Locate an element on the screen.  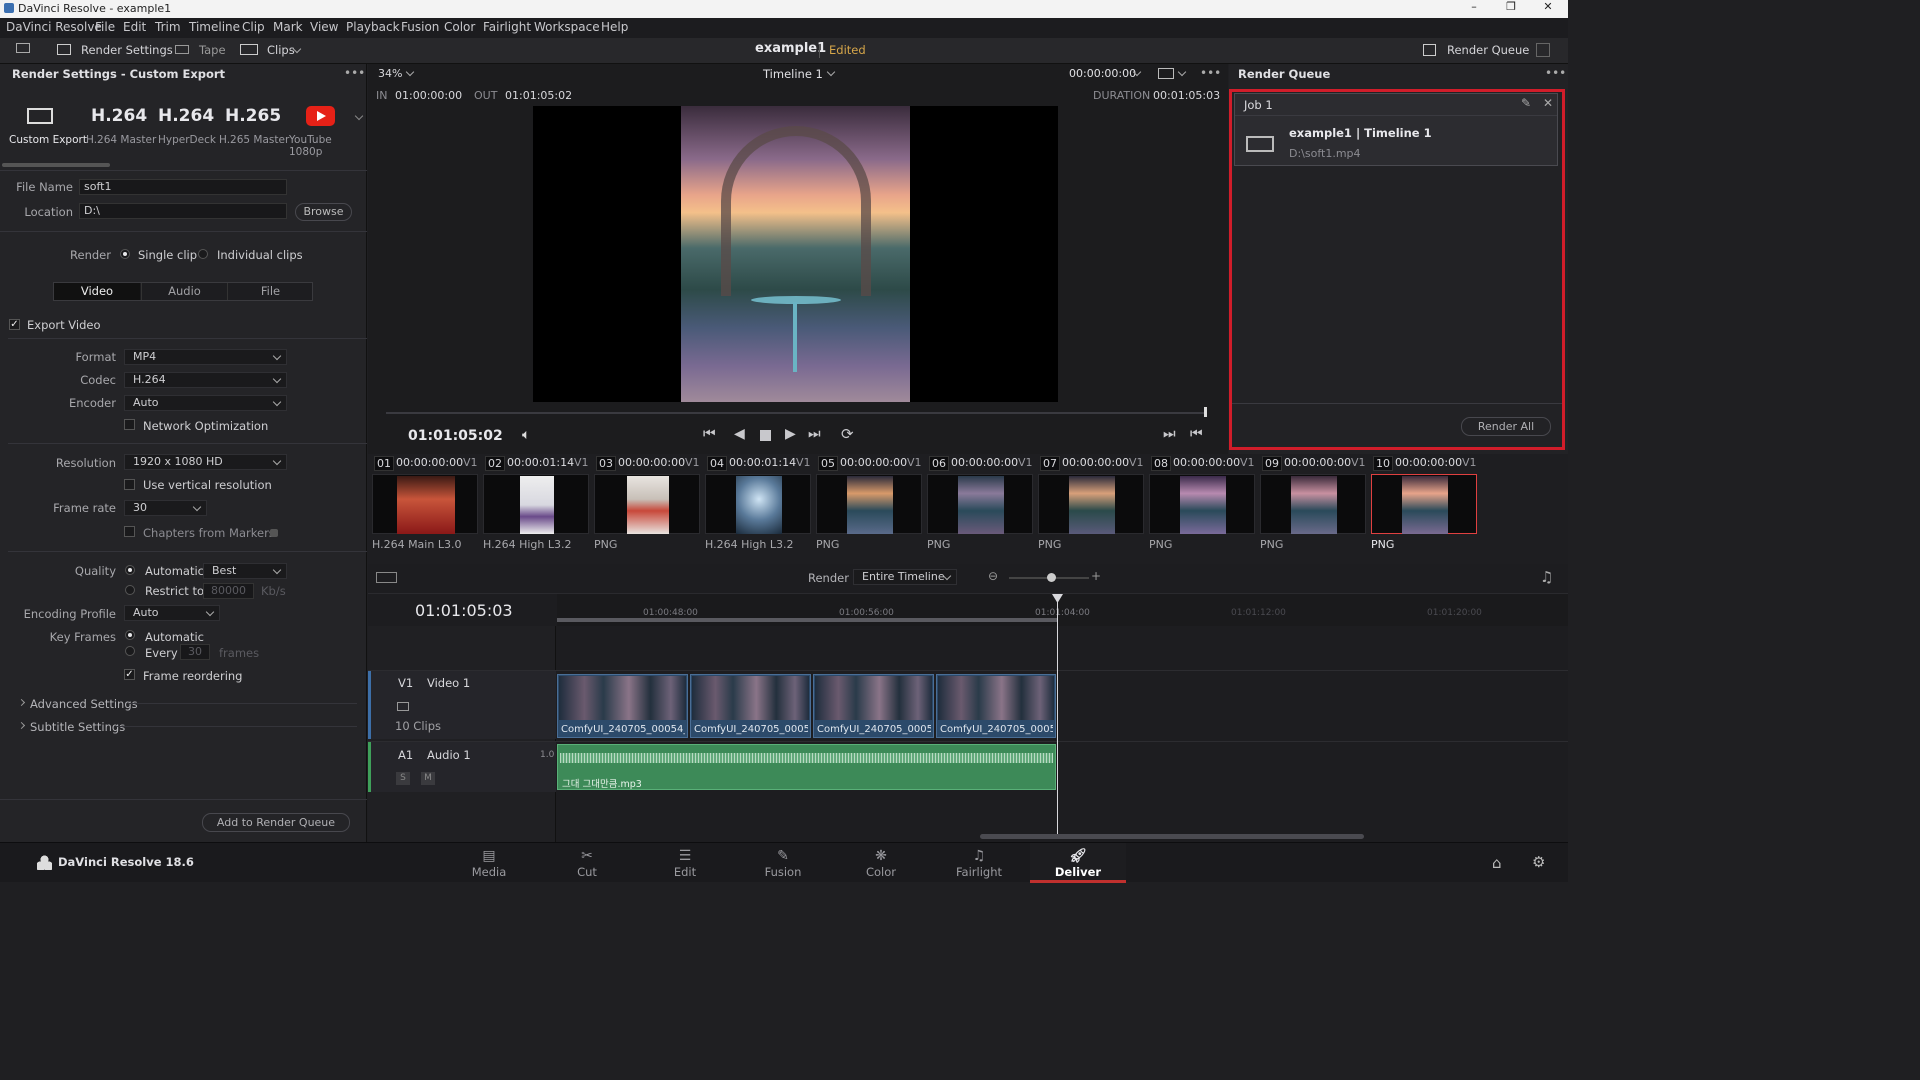
zoom-in-icon: + is located at coordinates (1096, 576).